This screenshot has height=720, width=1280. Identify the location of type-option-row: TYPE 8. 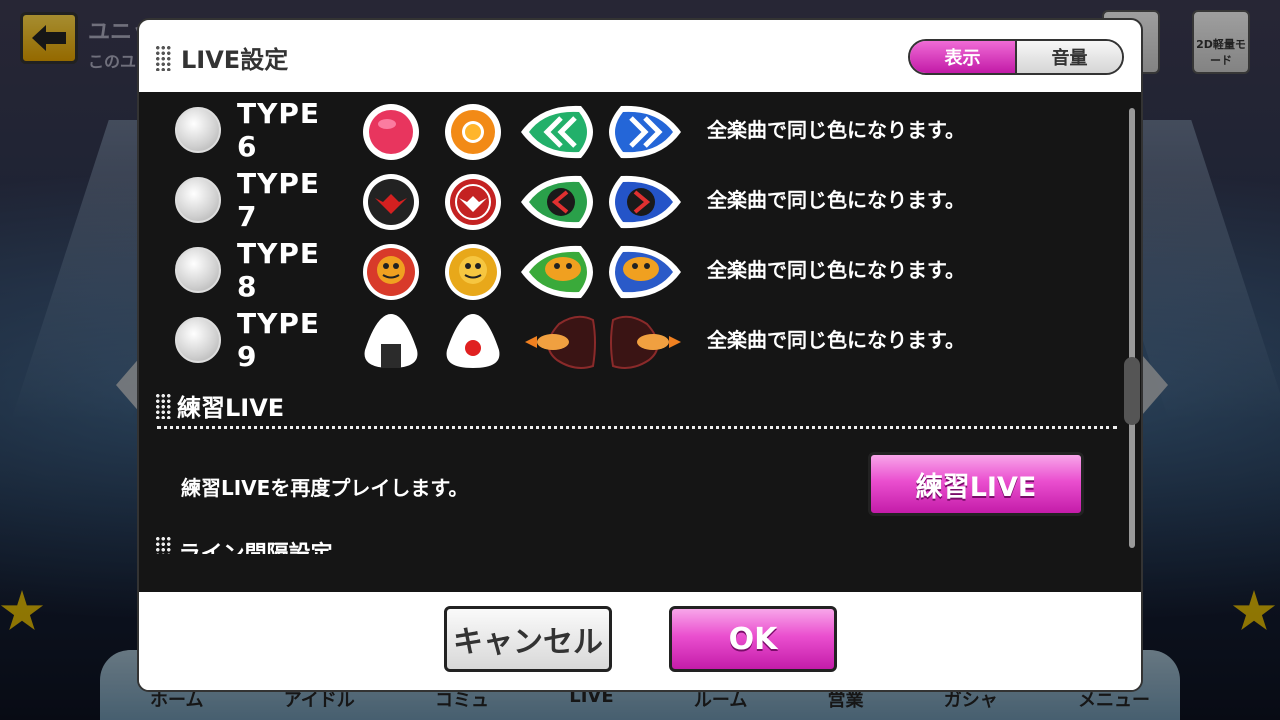
(258, 270).